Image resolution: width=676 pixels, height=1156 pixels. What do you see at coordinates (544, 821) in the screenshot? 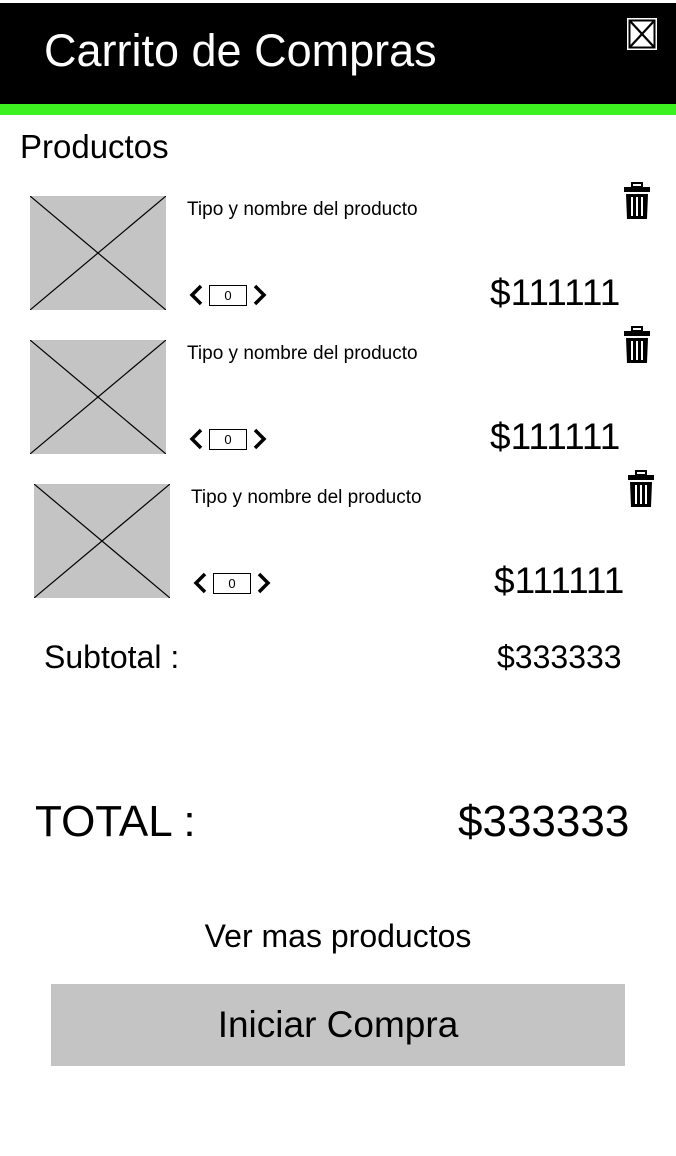
I see `total-value: $333333` at bounding box center [544, 821].